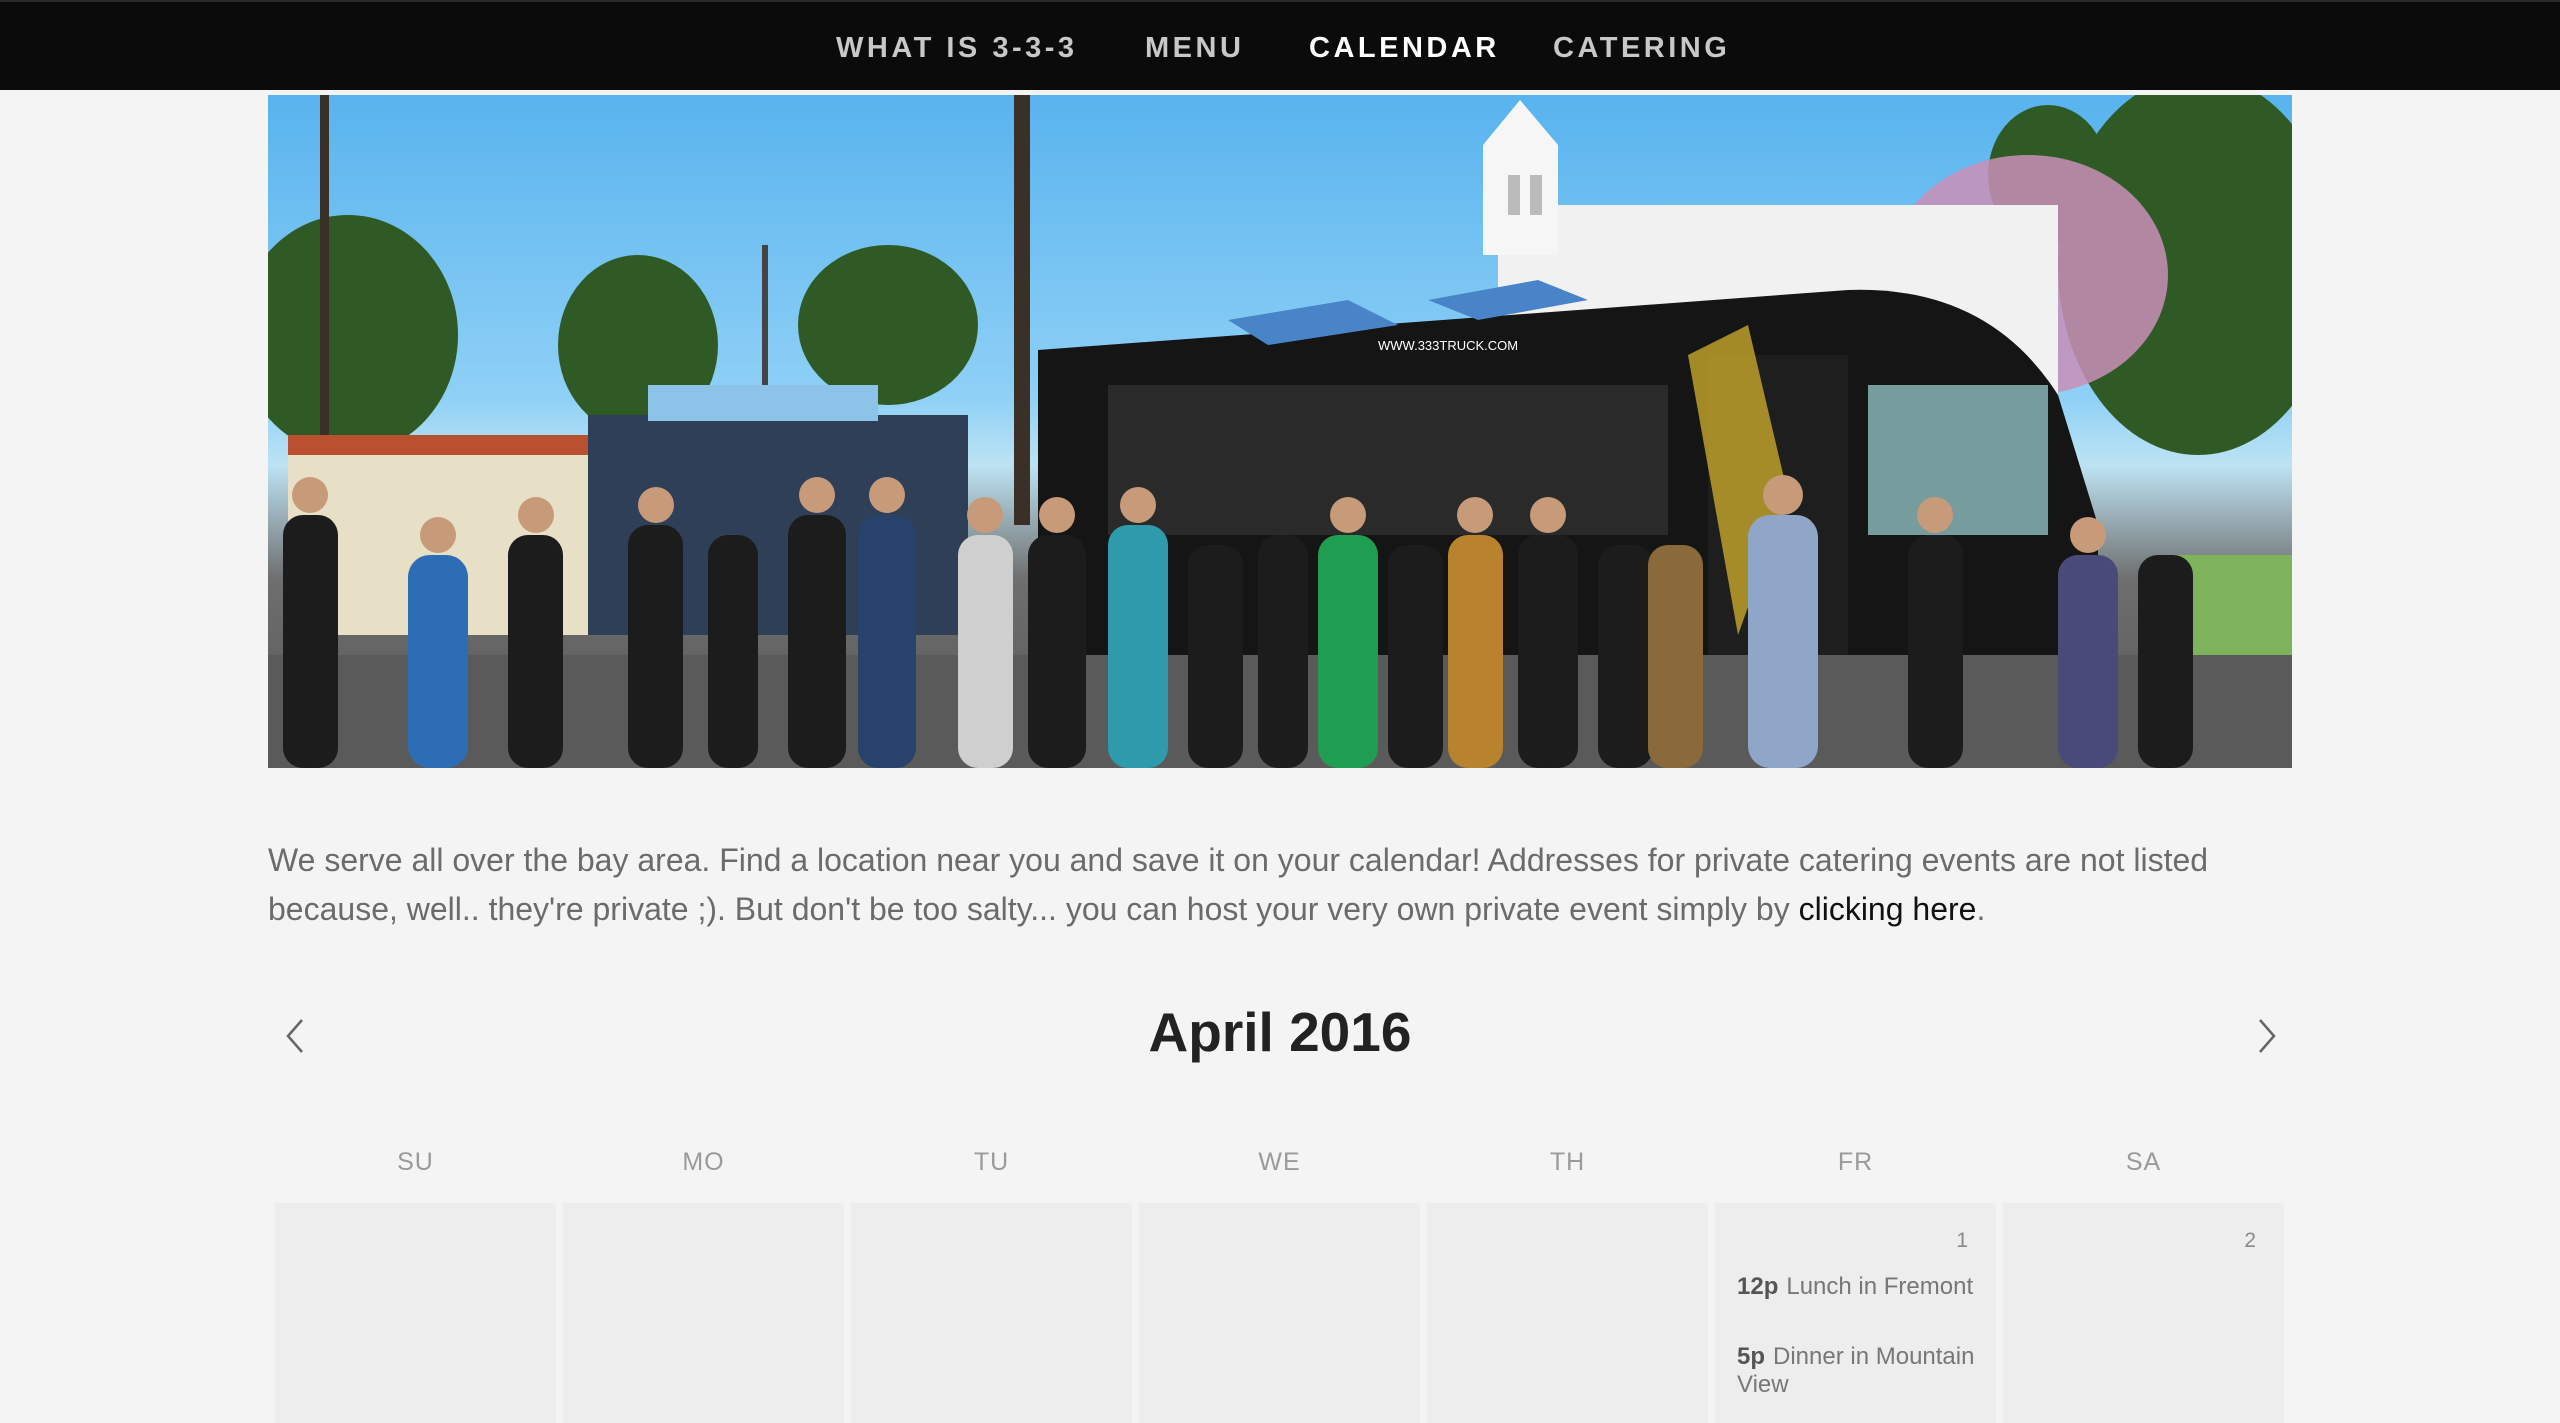 Image resolution: width=2560 pixels, height=1423 pixels. I want to click on event-title: Dinner in Mountain View, so click(1856, 1370).